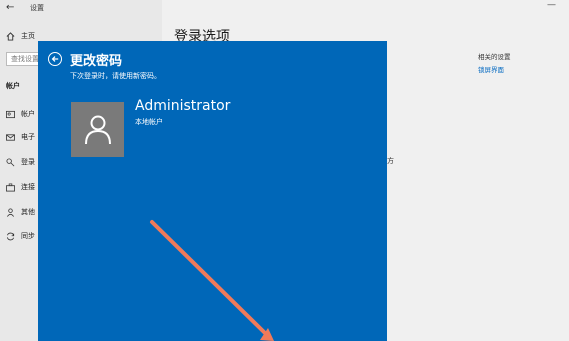  What do you see at coordinates (28, 114) in the screenshot?
I see `sidebar-item-label: 帐户` at bounding box center [28, 114].